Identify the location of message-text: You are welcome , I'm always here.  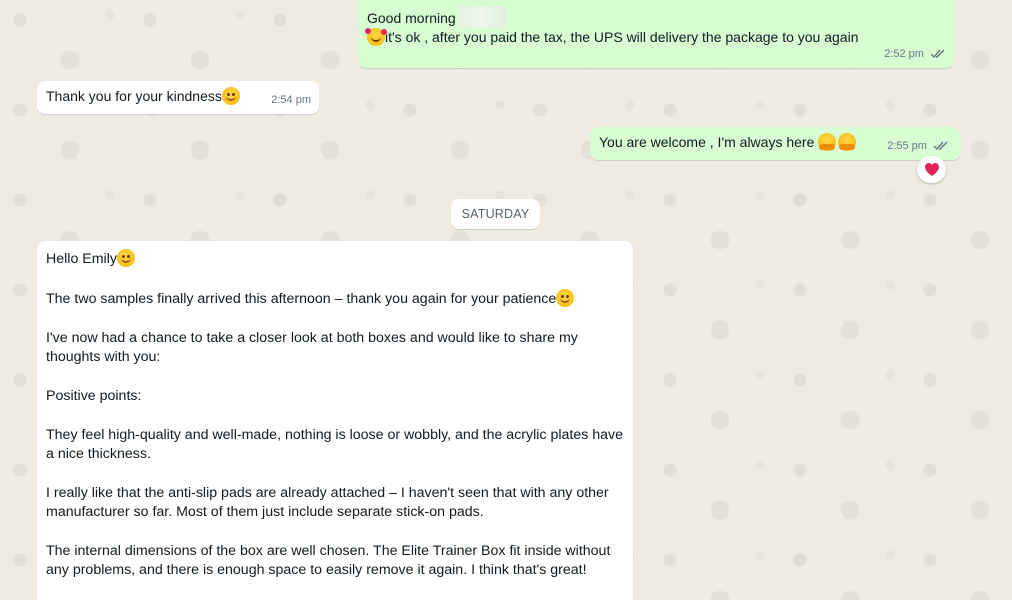
(709, 142).